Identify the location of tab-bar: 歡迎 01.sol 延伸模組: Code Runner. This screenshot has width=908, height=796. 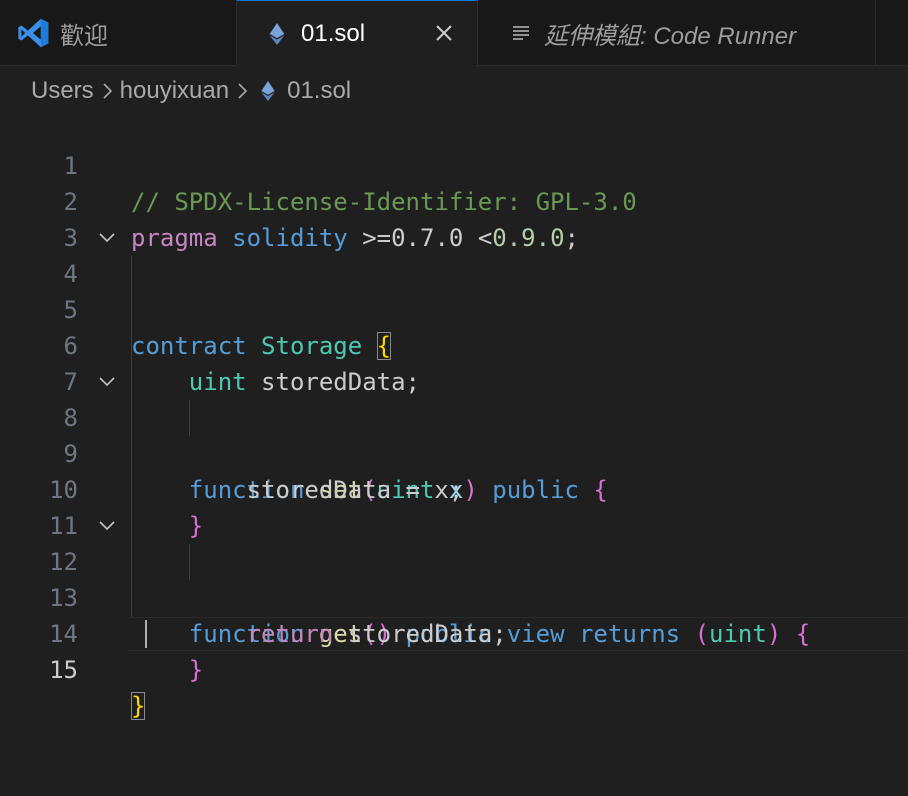
(454, 33).